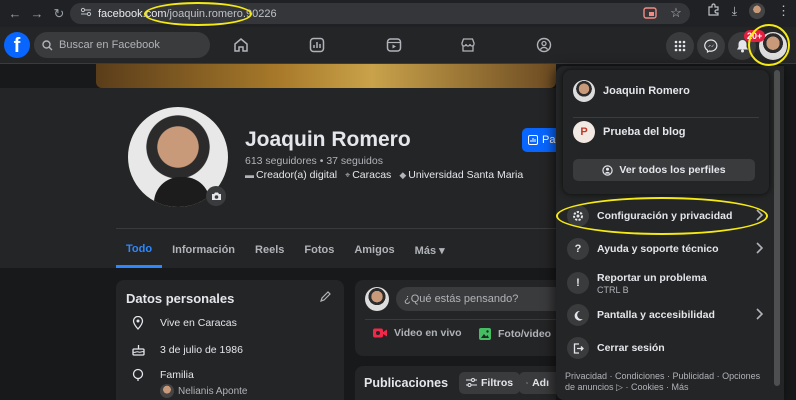 This screenshot has height=400, width=796. I want to click on birthday-cake-icon, so click(138, 349).